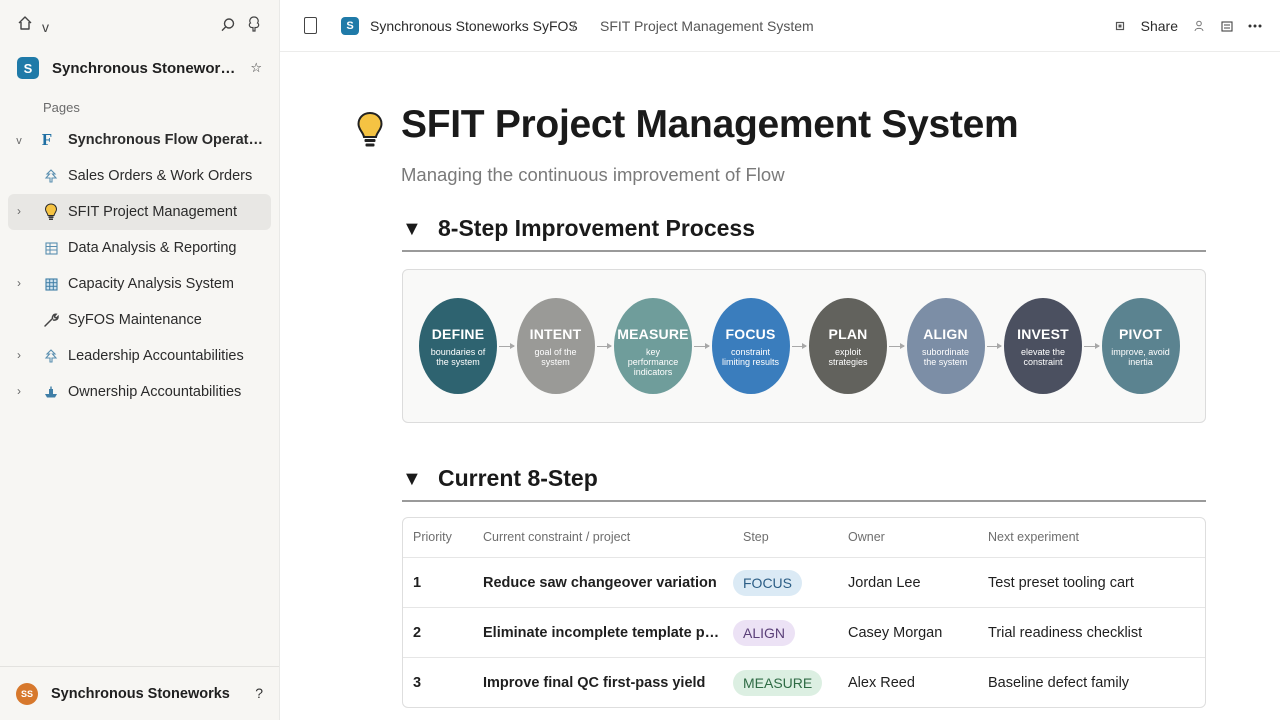 Image resolution: width=1280 pixels, height=720 pixels. Describe the element at coordinates (653, 357) in the screenshot. I see `step-description-line: key performance` at that location.